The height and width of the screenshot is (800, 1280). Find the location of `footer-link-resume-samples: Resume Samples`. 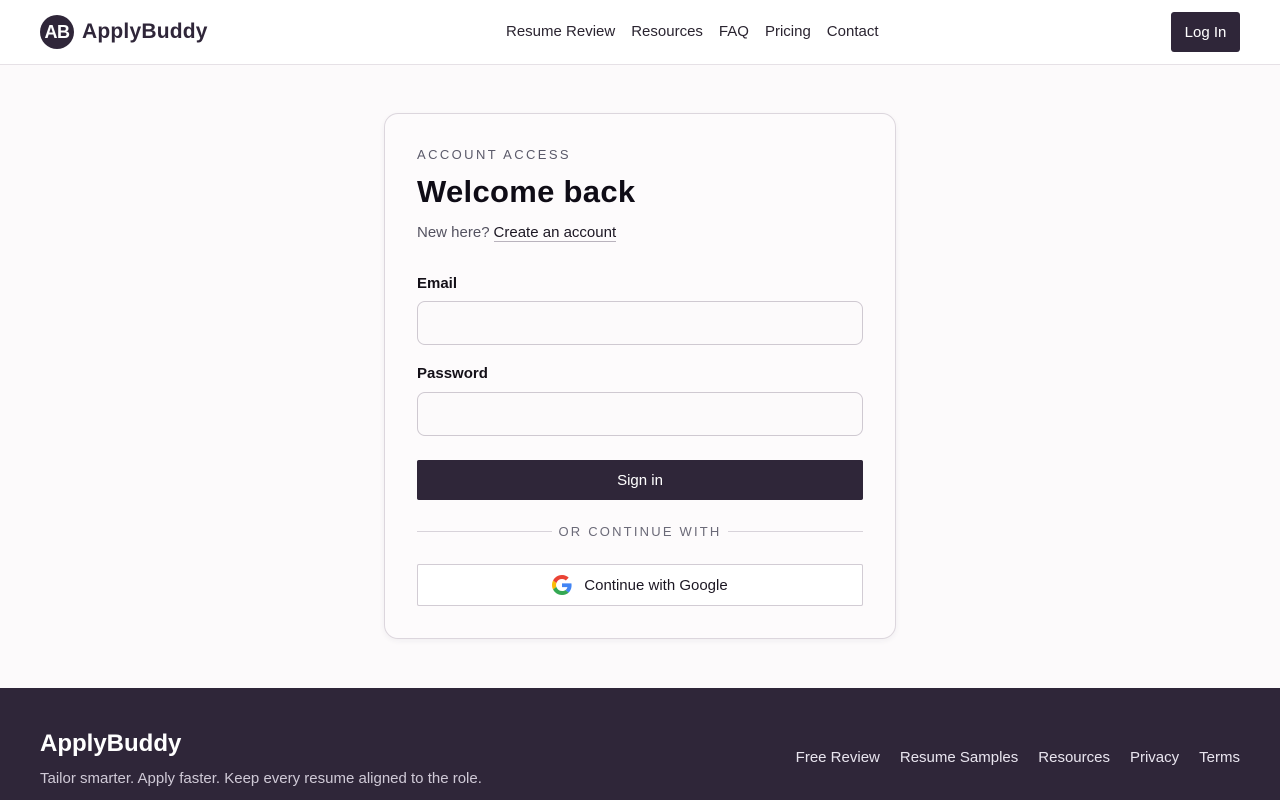

footer-link-resume-samples: Resume Samples is located at coordinates (959, 757).